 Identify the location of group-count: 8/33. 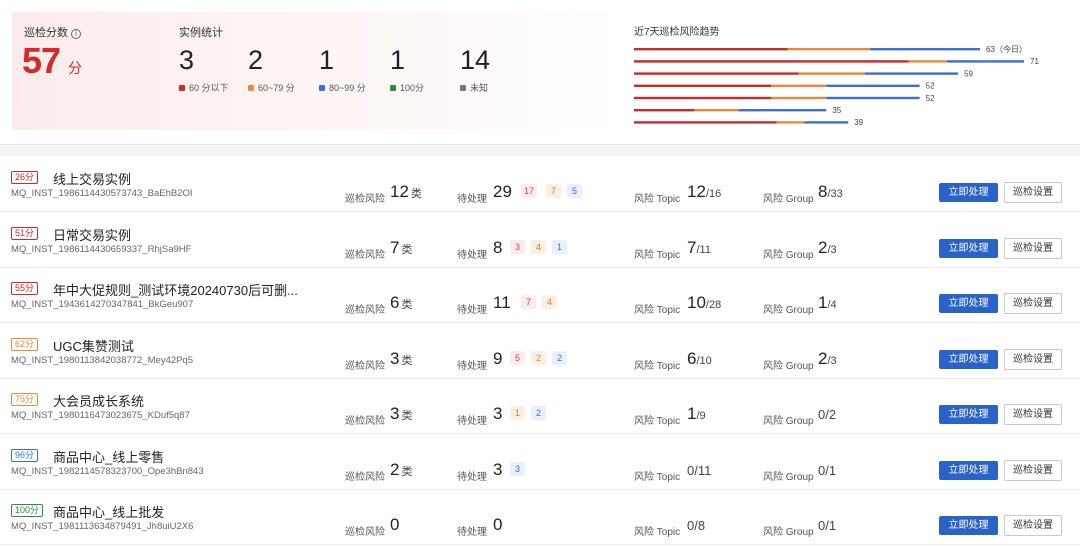
(830, 192).